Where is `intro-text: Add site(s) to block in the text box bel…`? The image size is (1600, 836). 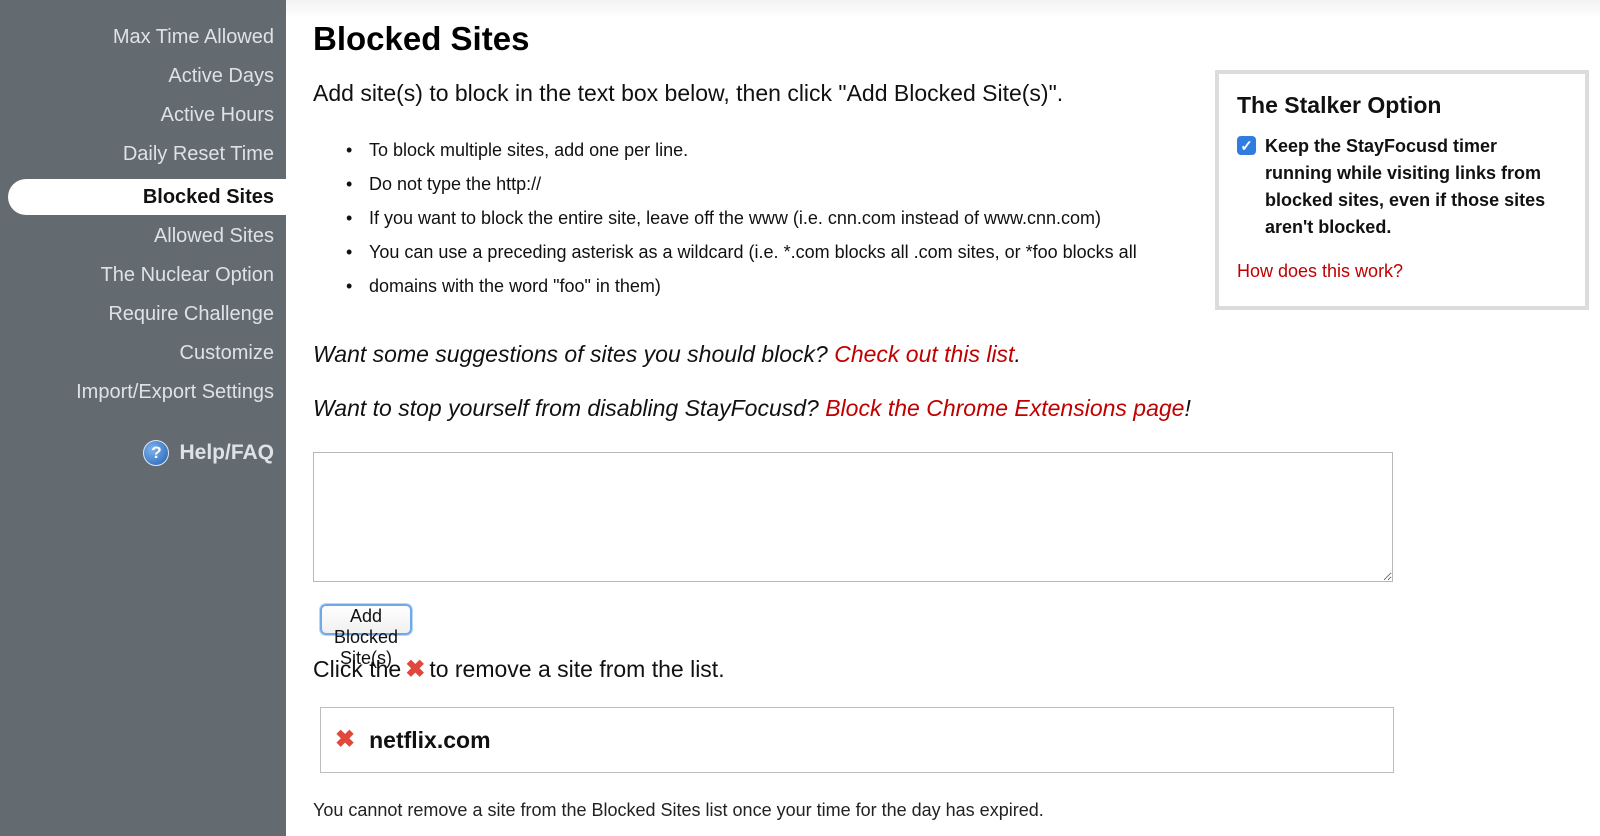 intro-text: Add site(s) to block in the text box bel… is located at coordinates (688, 93).